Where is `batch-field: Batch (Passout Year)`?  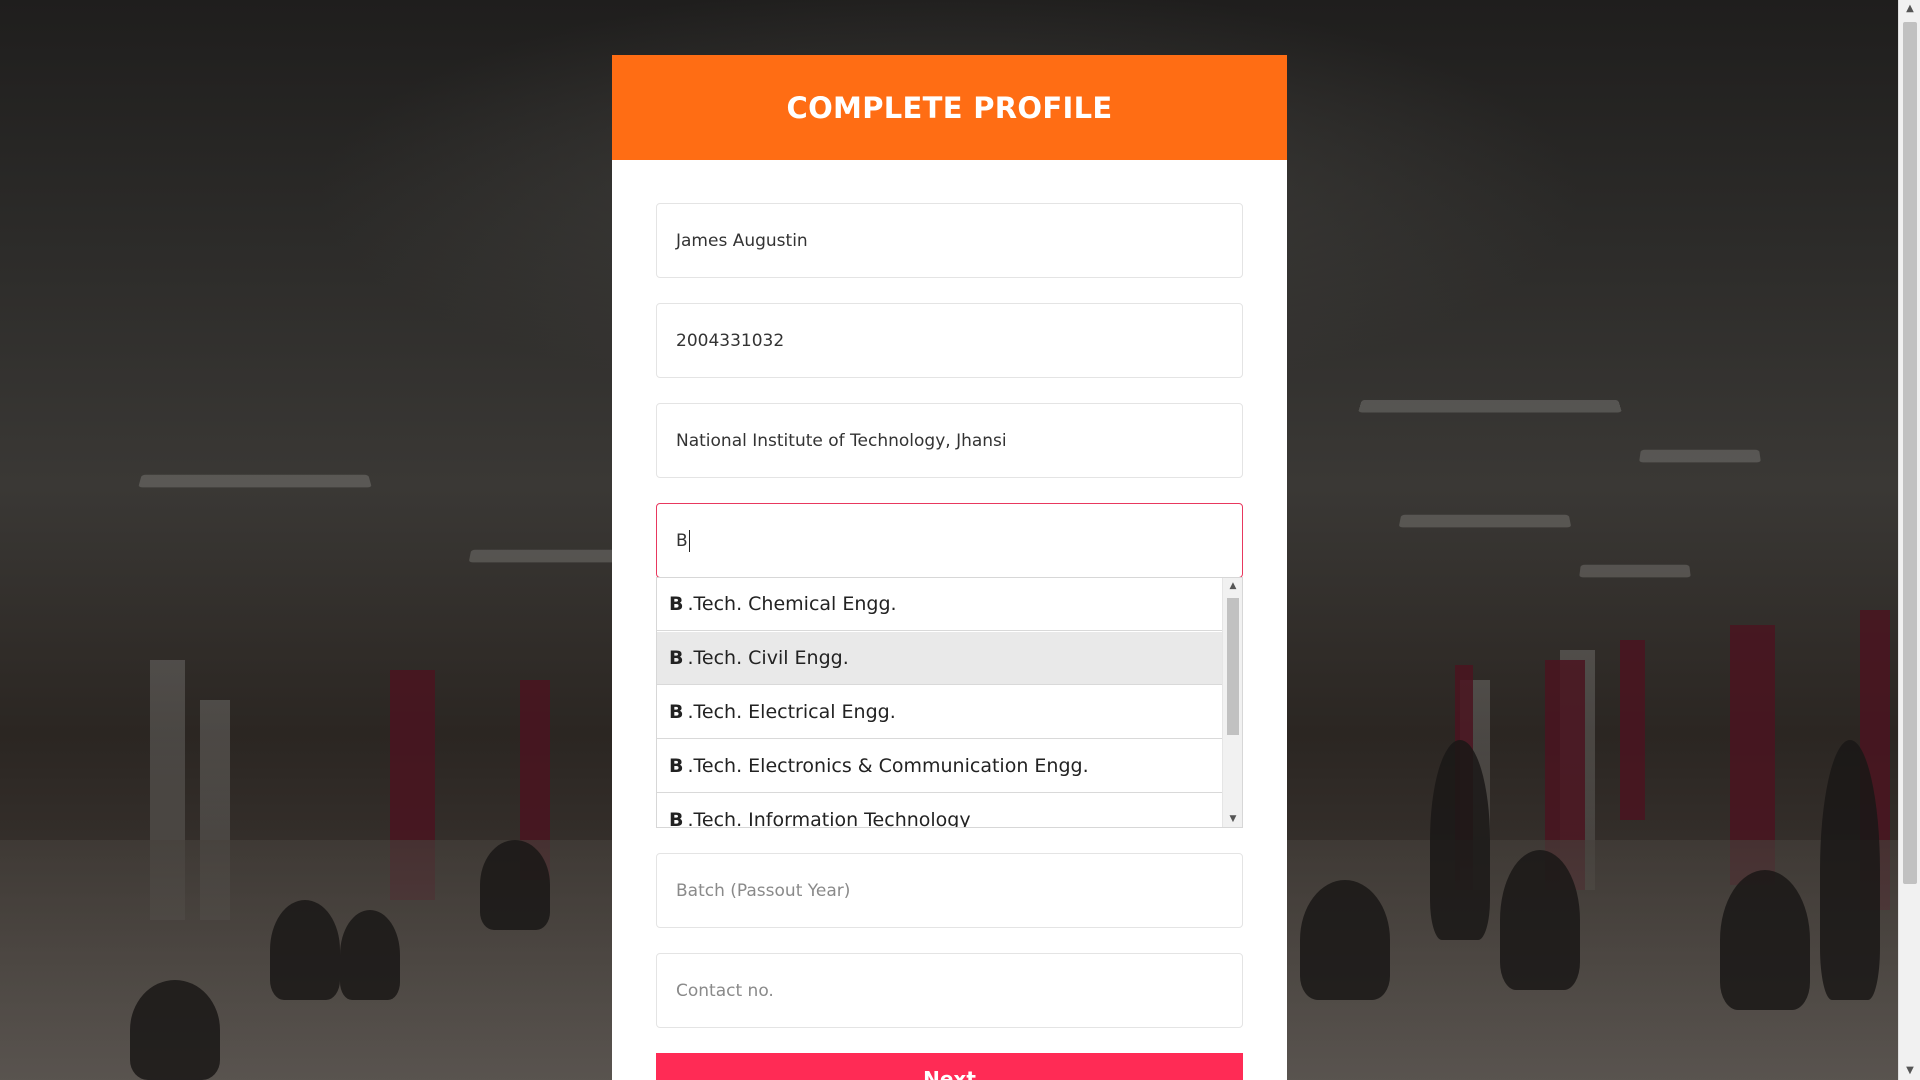
batch-field: Batch (Passout Year) is located at coordinates (949, 890).